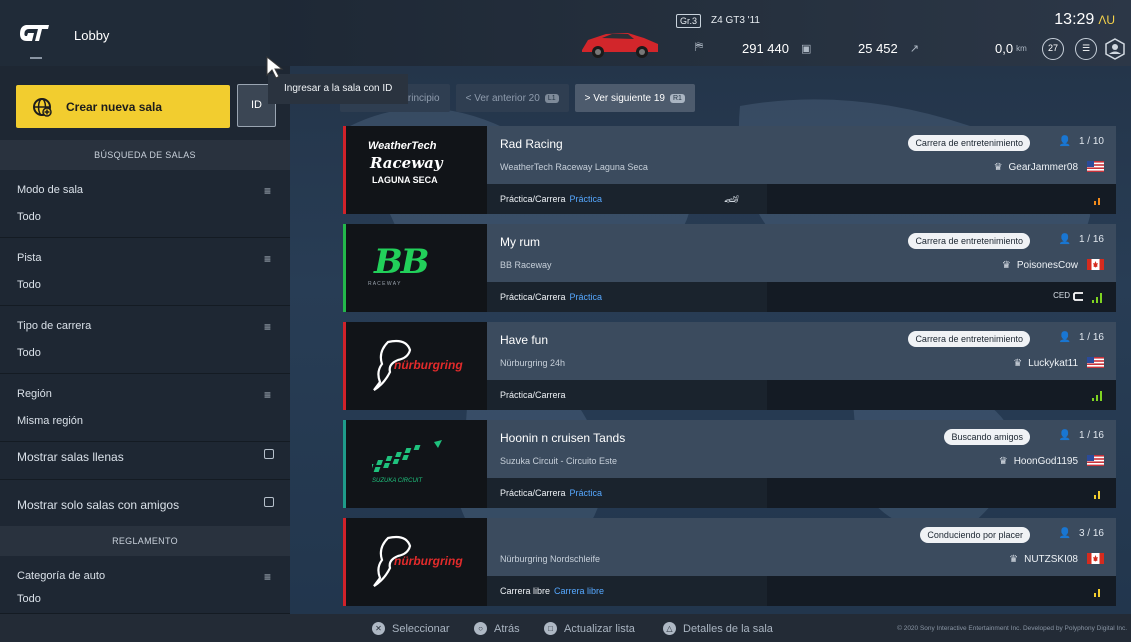 Image resolution: width=1131 pixels, height=642 pixels. What do you see at coordinates (1043, 559) in the screenshot?
I see `room-host: ♛ NUTZSKI08` at bounding box center [1043, 559].